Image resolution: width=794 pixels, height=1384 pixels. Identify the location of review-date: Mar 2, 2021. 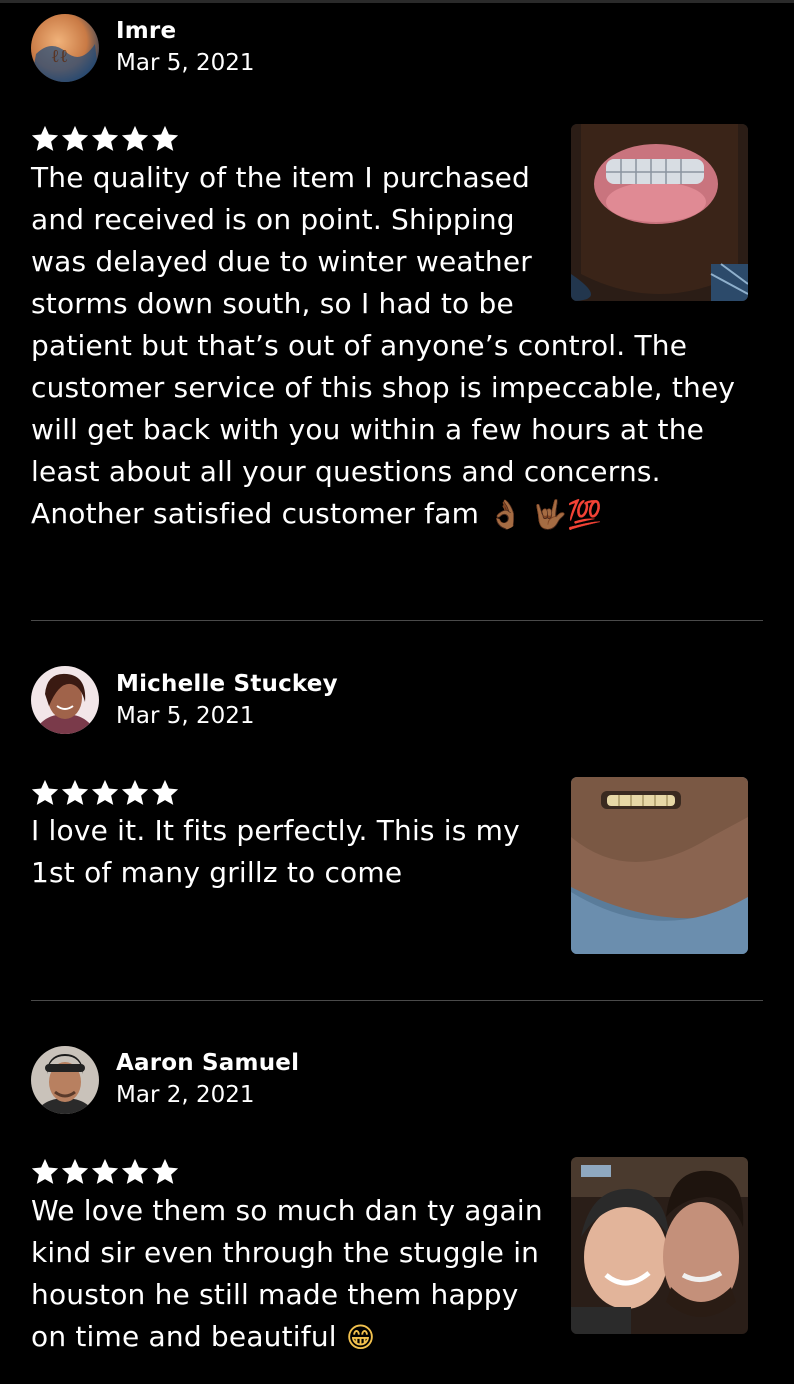
(185, 1095).